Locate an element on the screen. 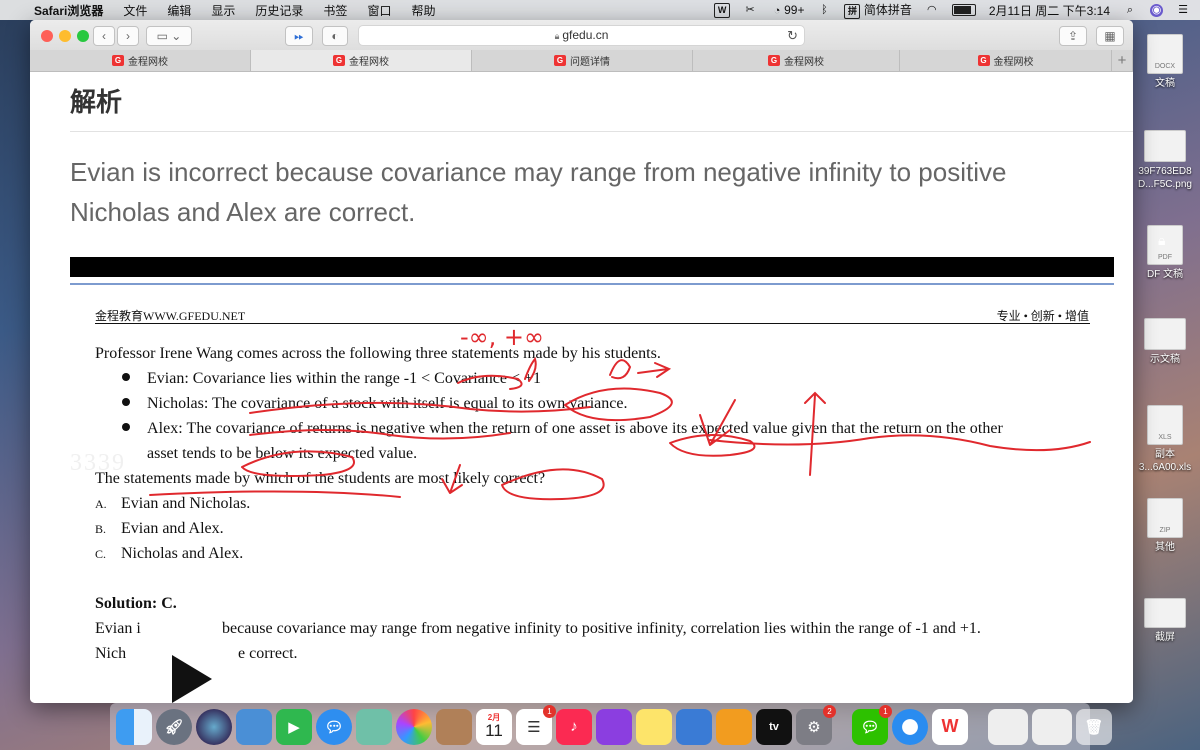  wps-dock-icon: W is located at coordinates (950, 726).